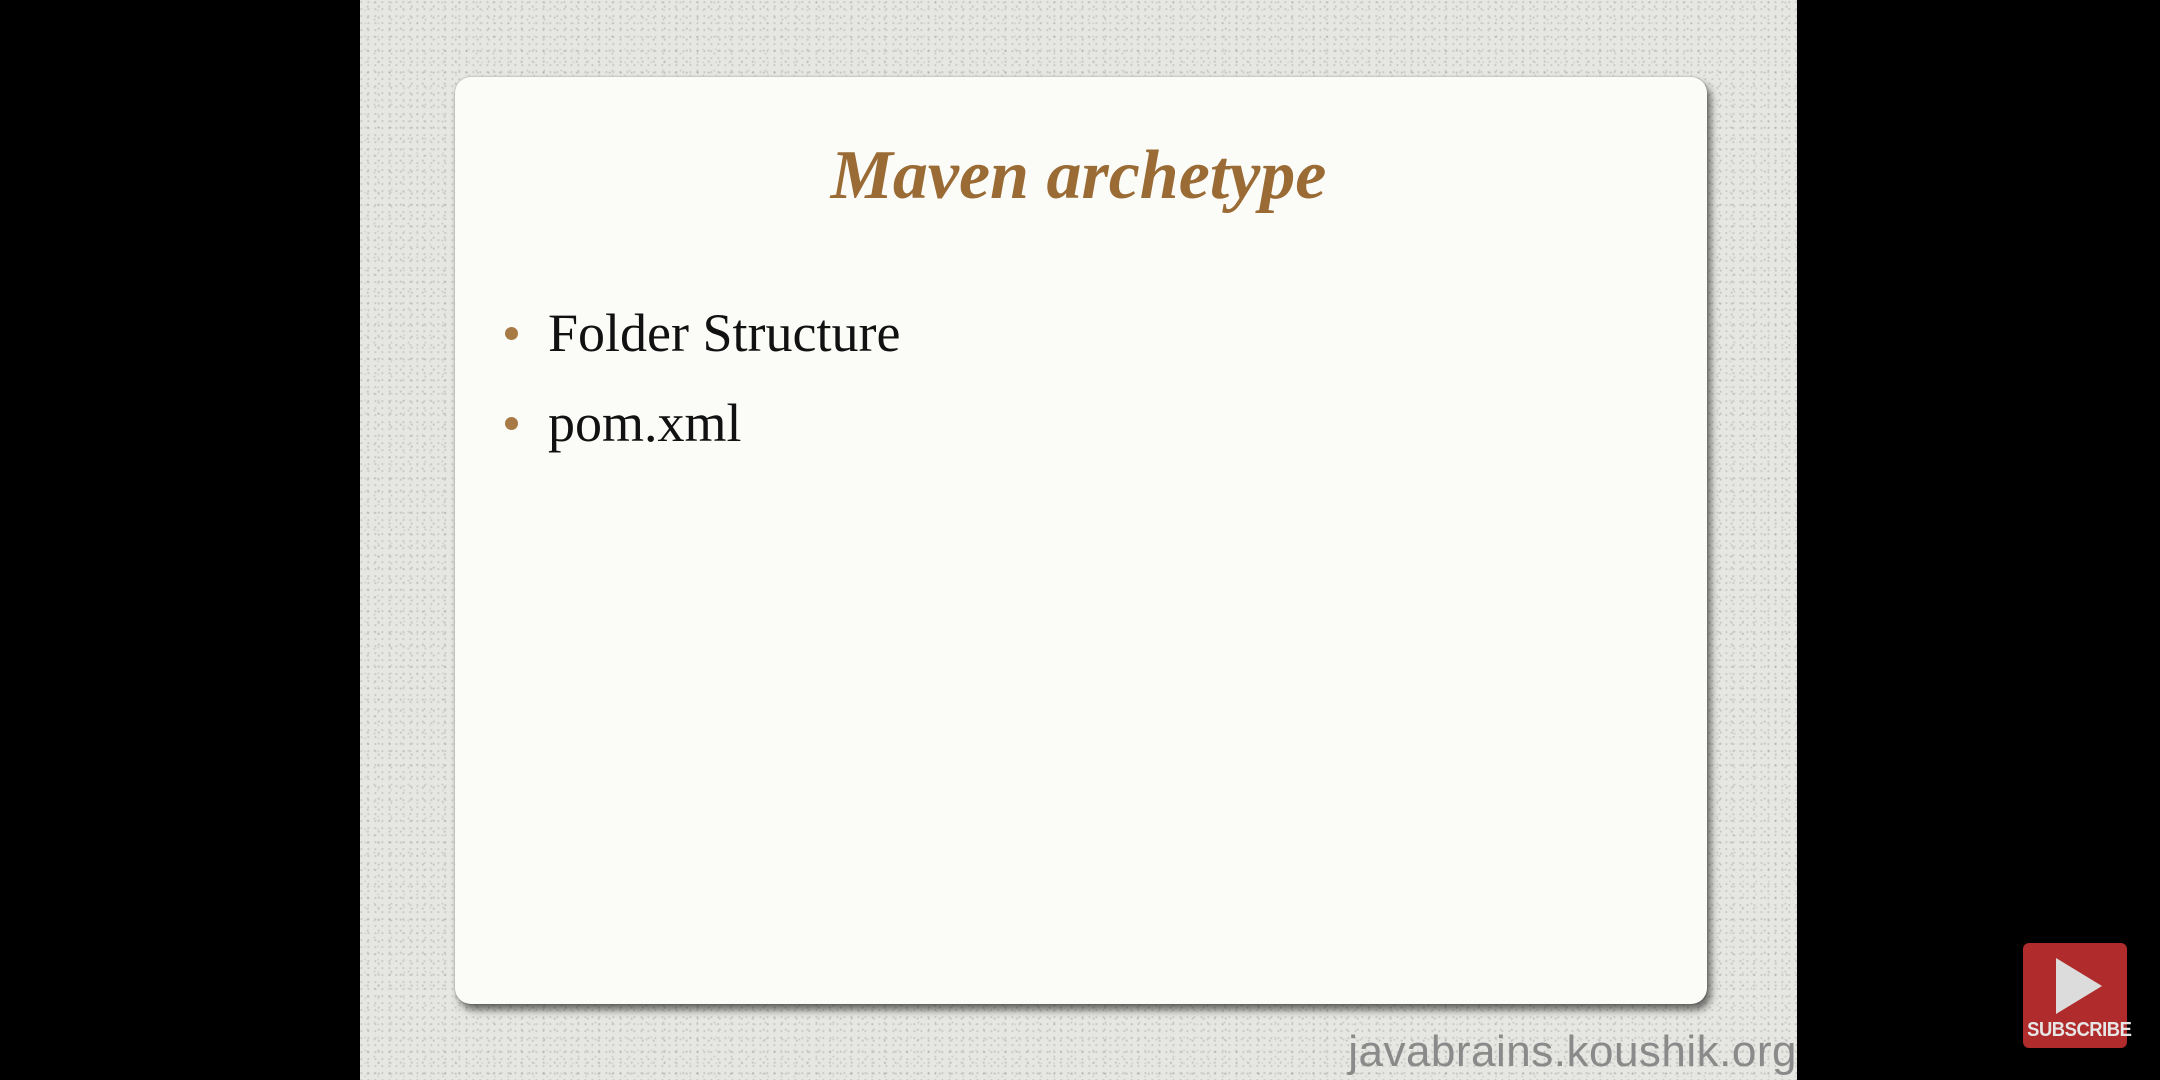 This screenshot has height=1080, width=2160. I want to click on bullet-text: Folder Structure, so click(724, 333).